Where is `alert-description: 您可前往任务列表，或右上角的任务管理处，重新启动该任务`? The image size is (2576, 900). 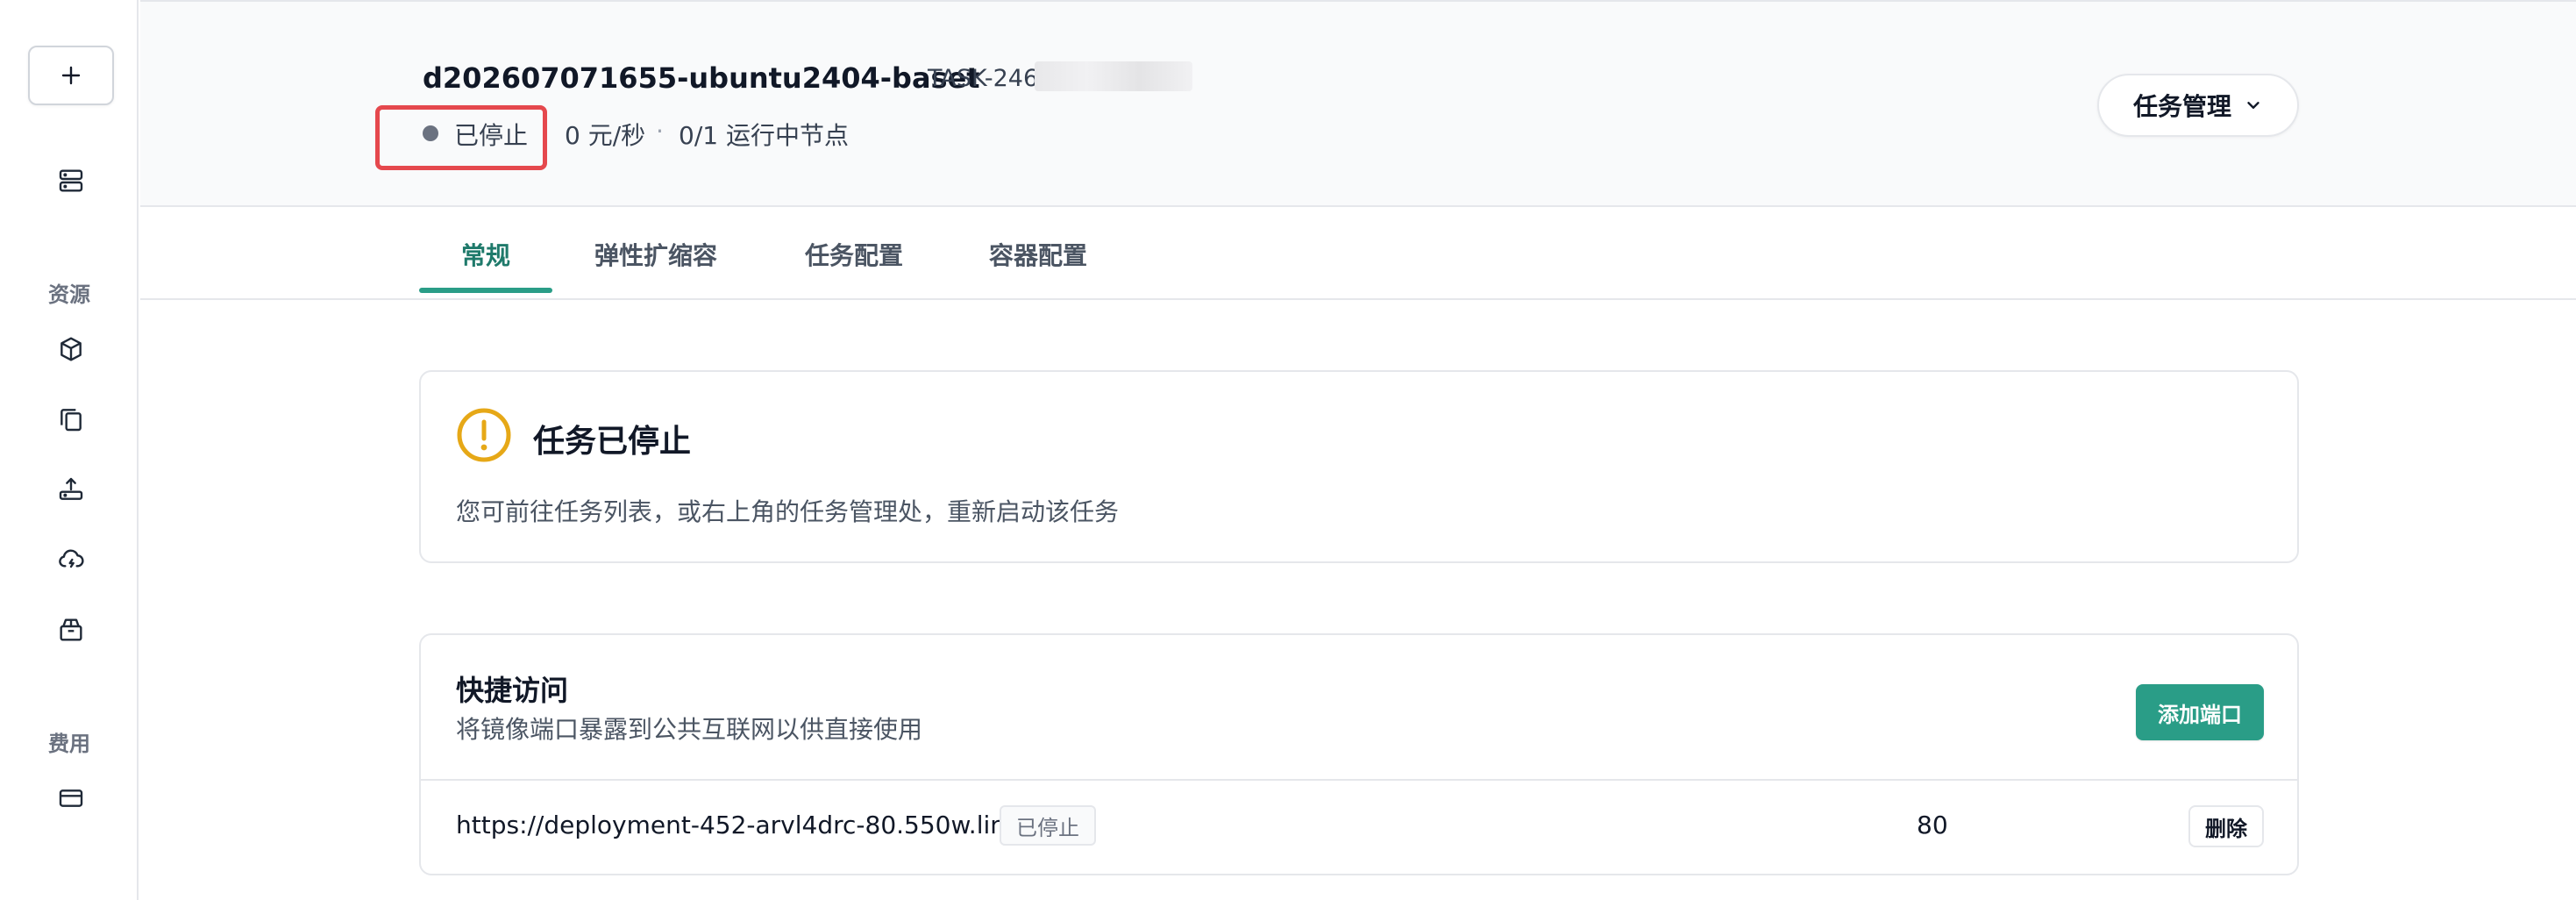 alert-description: 您可前往任务列表，或右上角的任务管理处，重新启动该任务 is located at coordinates (788, 511).